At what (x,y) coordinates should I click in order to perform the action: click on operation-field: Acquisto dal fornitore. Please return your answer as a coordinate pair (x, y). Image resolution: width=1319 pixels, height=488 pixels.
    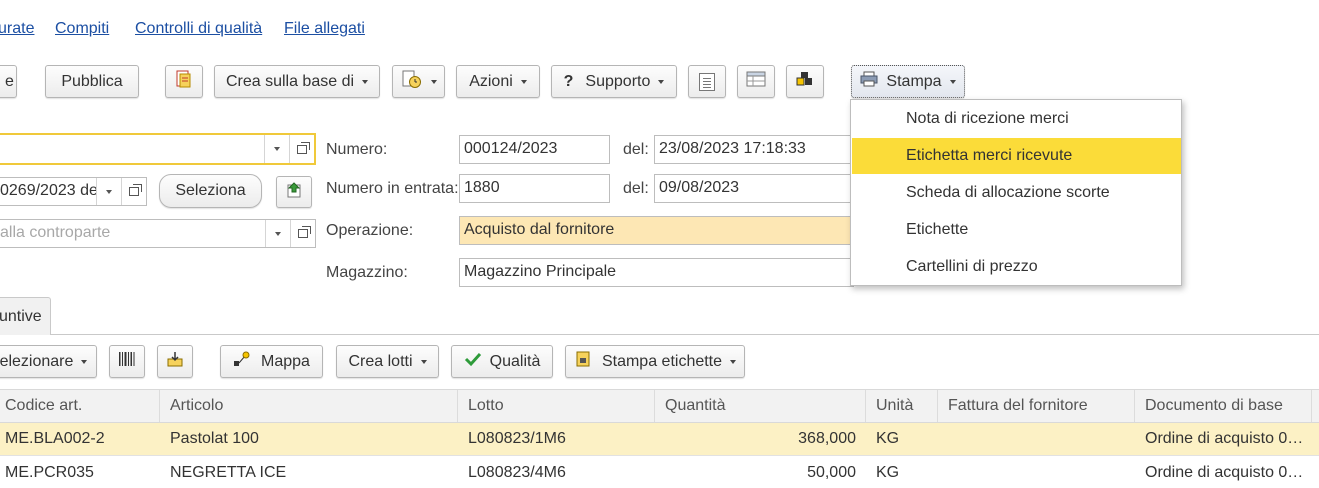
    Looking at the image, I should click on (656, 230).